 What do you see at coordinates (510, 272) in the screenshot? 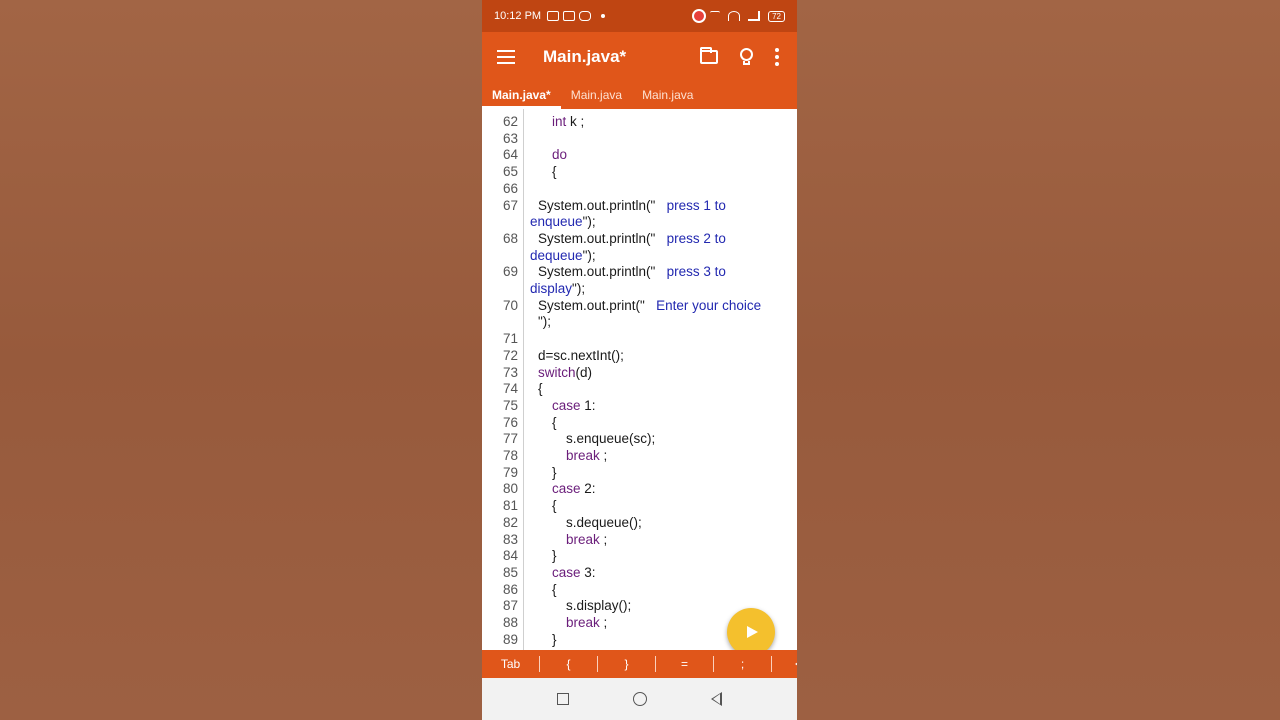
I see `line-number: 69` at bounding box center [510, 272].